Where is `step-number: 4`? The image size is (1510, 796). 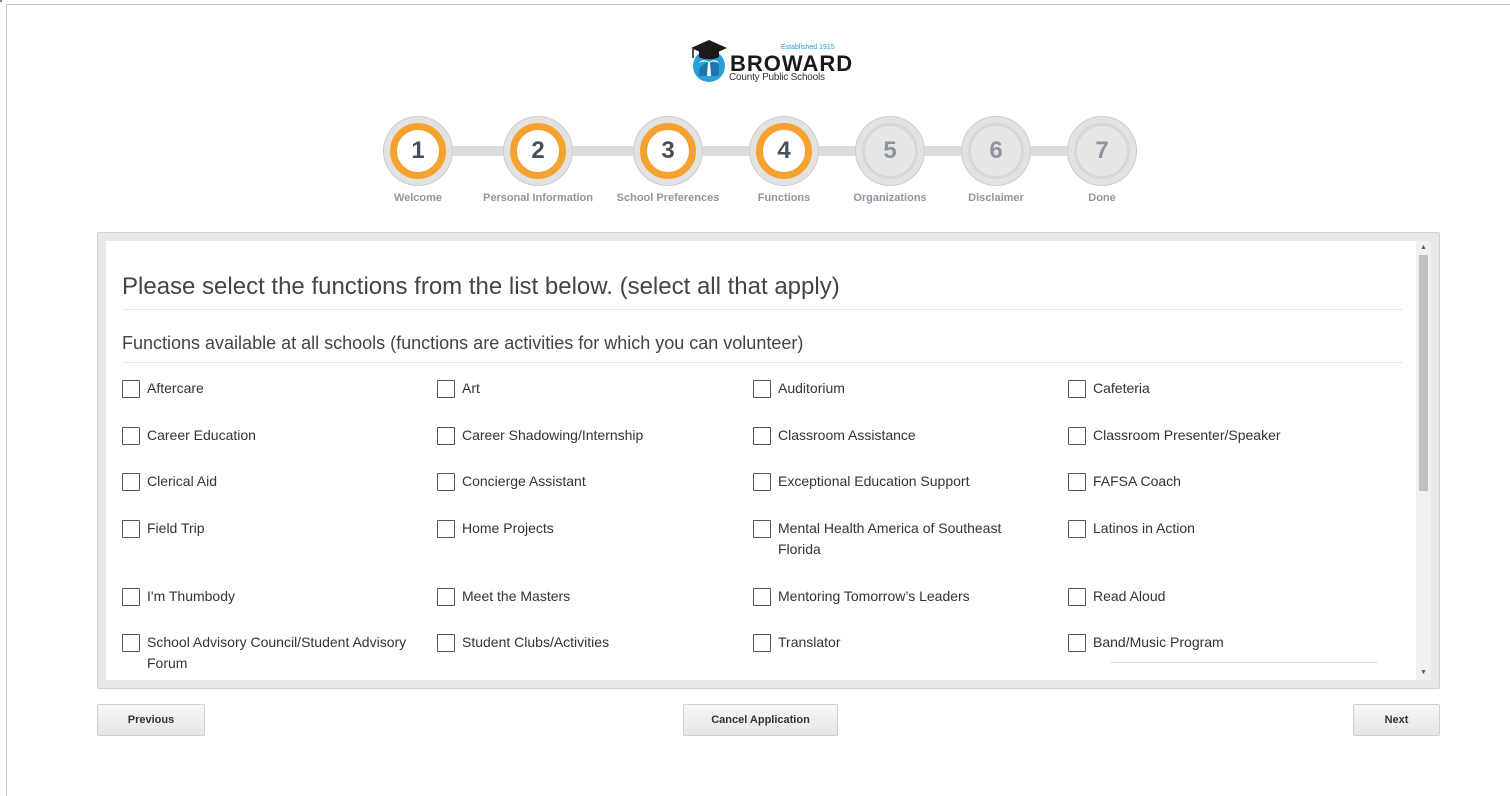 step-number: 4 is located at coordinates (784, 151).